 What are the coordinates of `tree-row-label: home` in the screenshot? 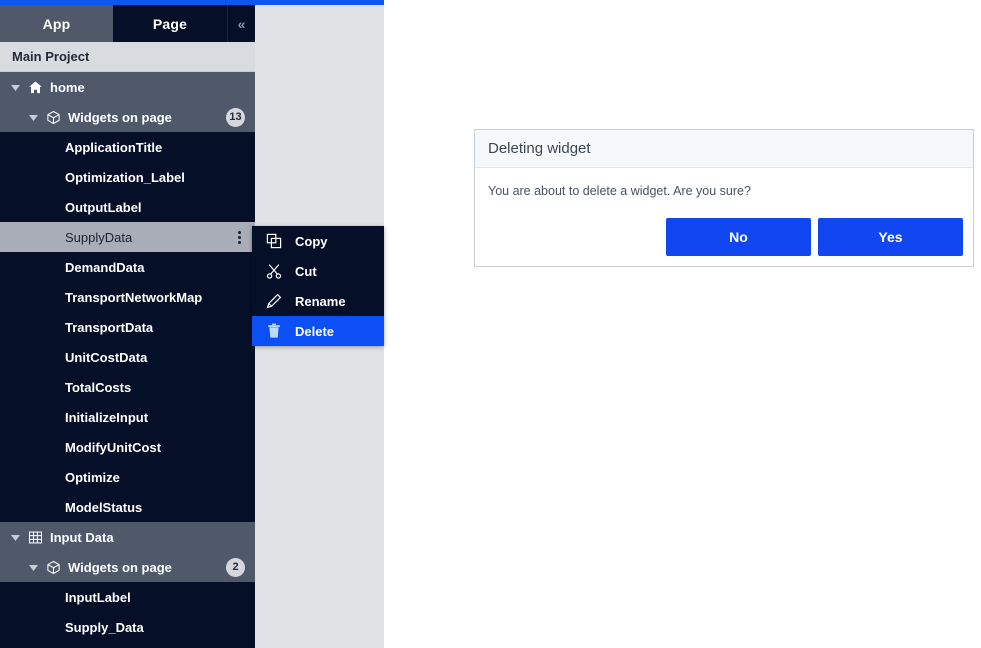 It's located at (67, 87).